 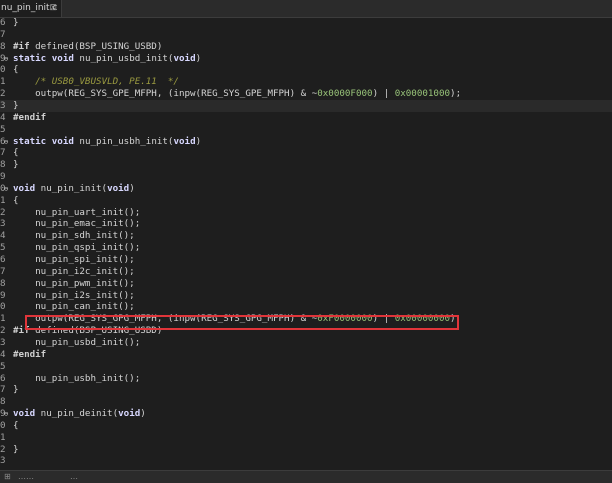 What do you see at coordinates (306, 390) in the screenshot?
I see `code-line: 7}` at bounding box center [306, 390].